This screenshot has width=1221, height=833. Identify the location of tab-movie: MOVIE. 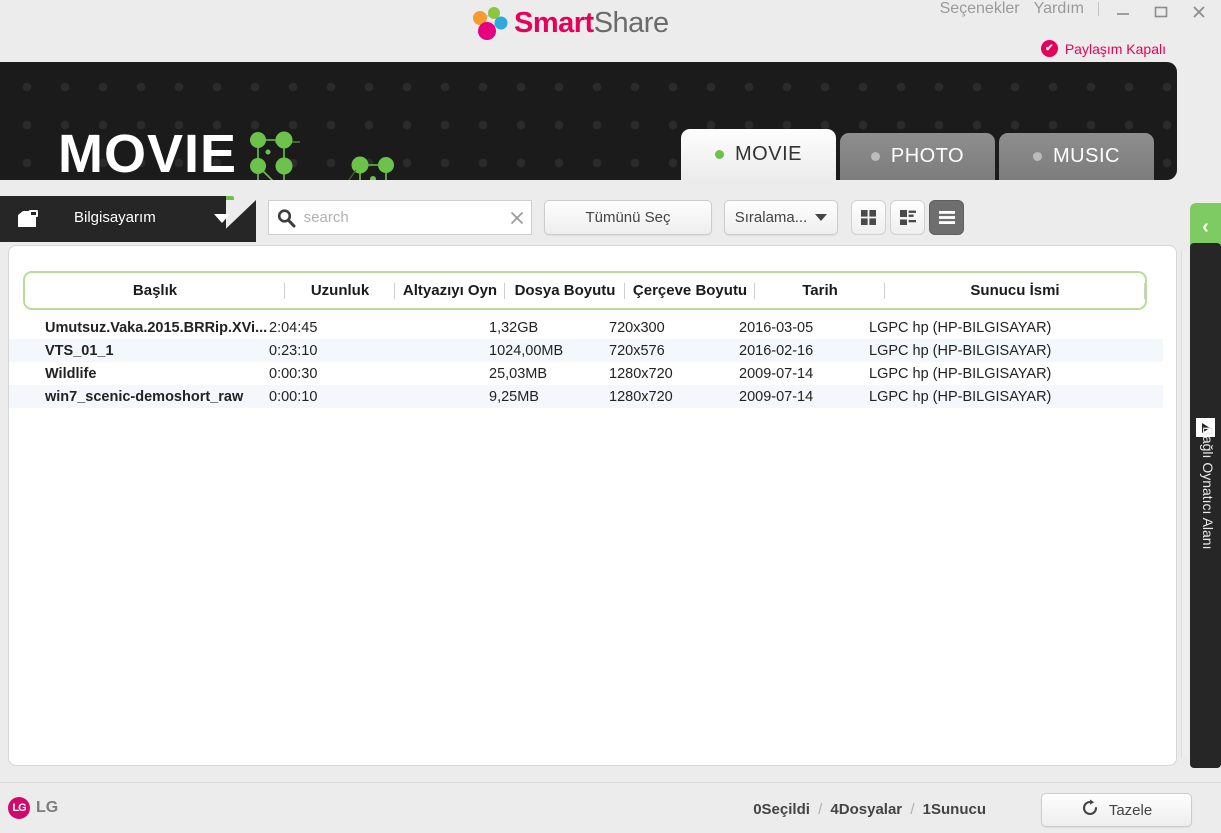
(758, 154).